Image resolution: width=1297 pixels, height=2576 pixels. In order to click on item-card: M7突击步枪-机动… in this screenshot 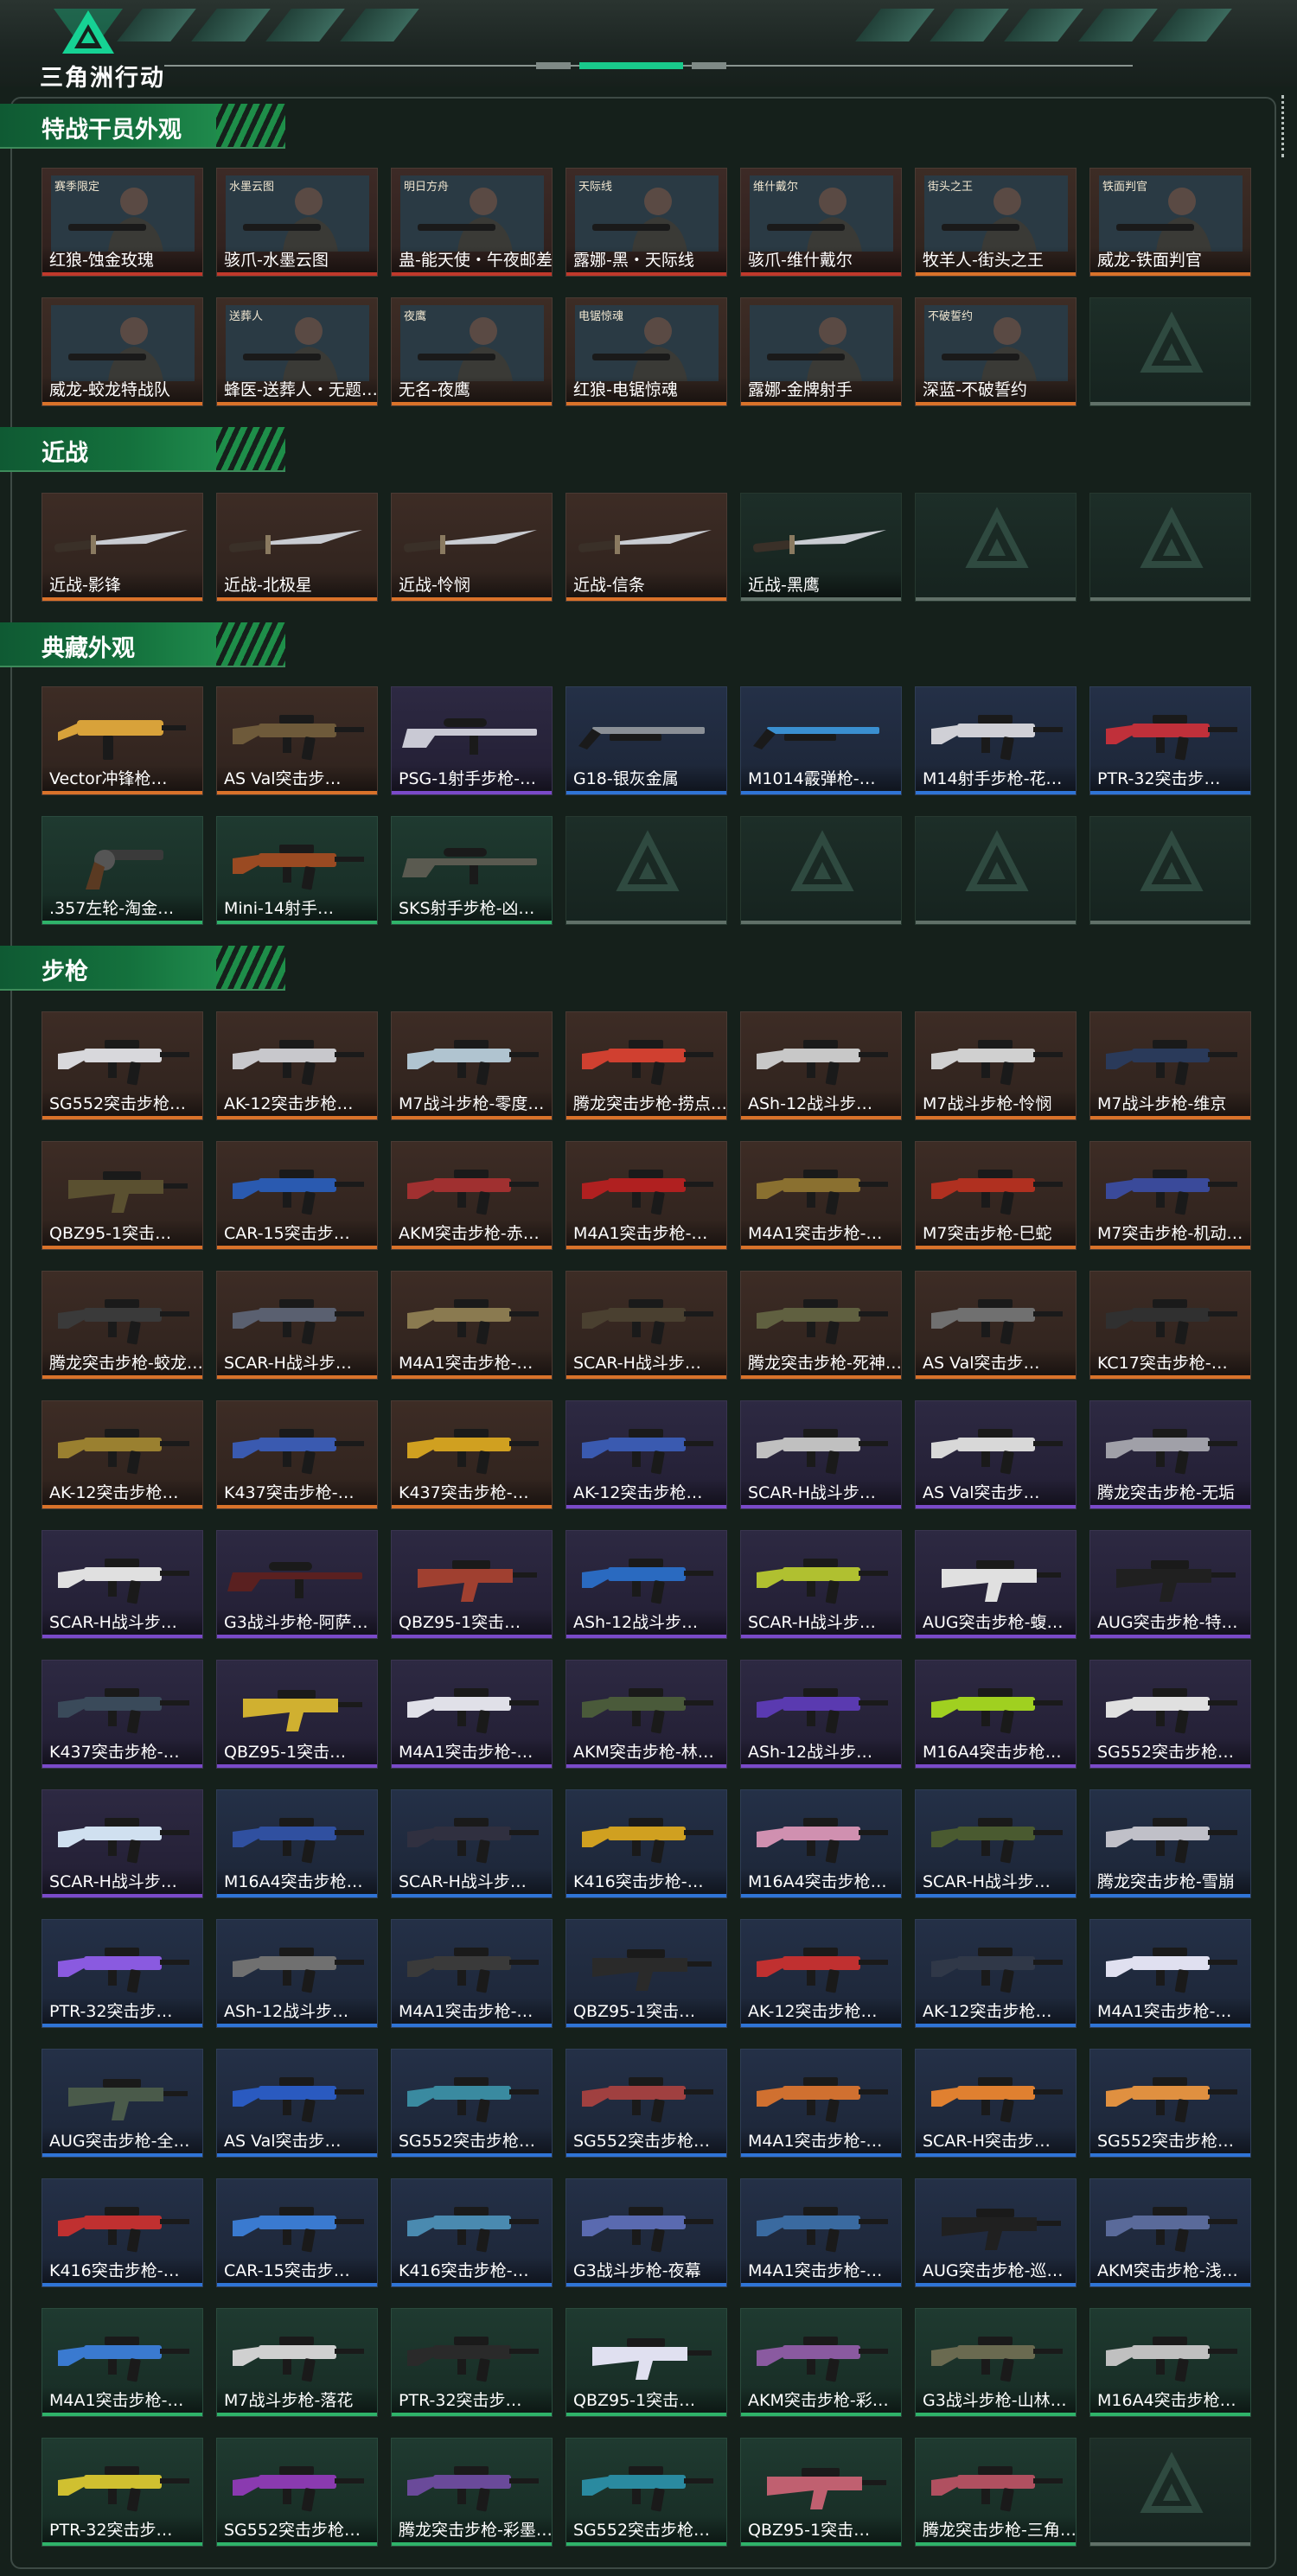, I will do `click(1170, 1195)`.